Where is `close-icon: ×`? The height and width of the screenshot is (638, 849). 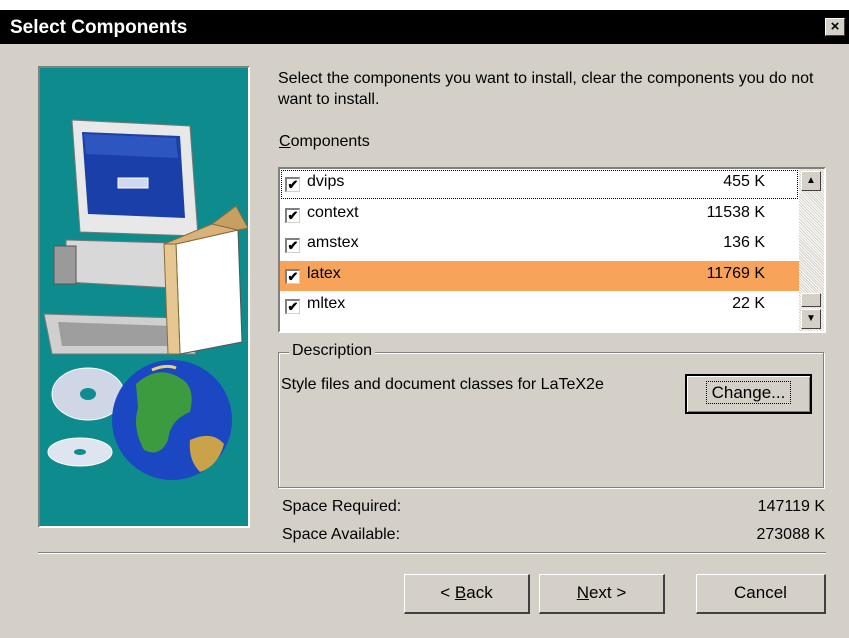
close-icon: × is located at coordinates (835, 26).